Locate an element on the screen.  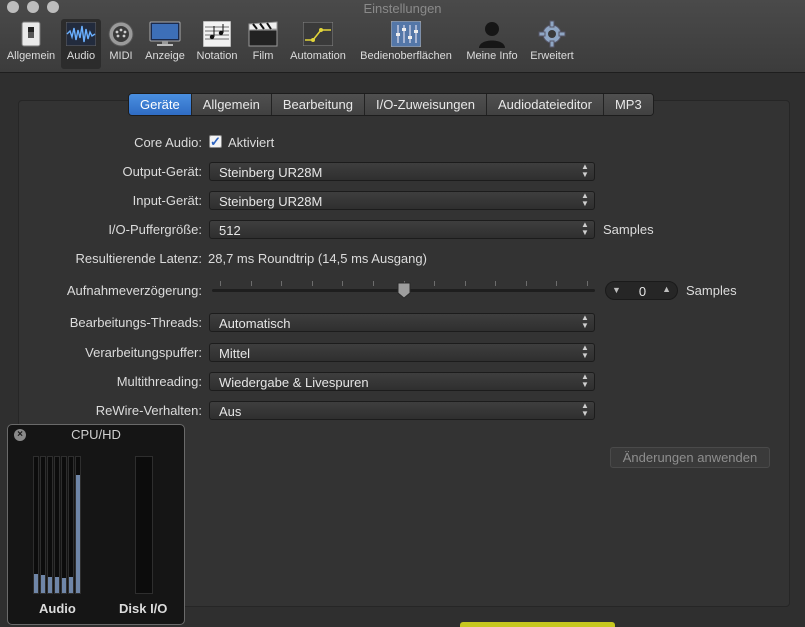
toolbar-label: Film is located at coordinates (263, 56).